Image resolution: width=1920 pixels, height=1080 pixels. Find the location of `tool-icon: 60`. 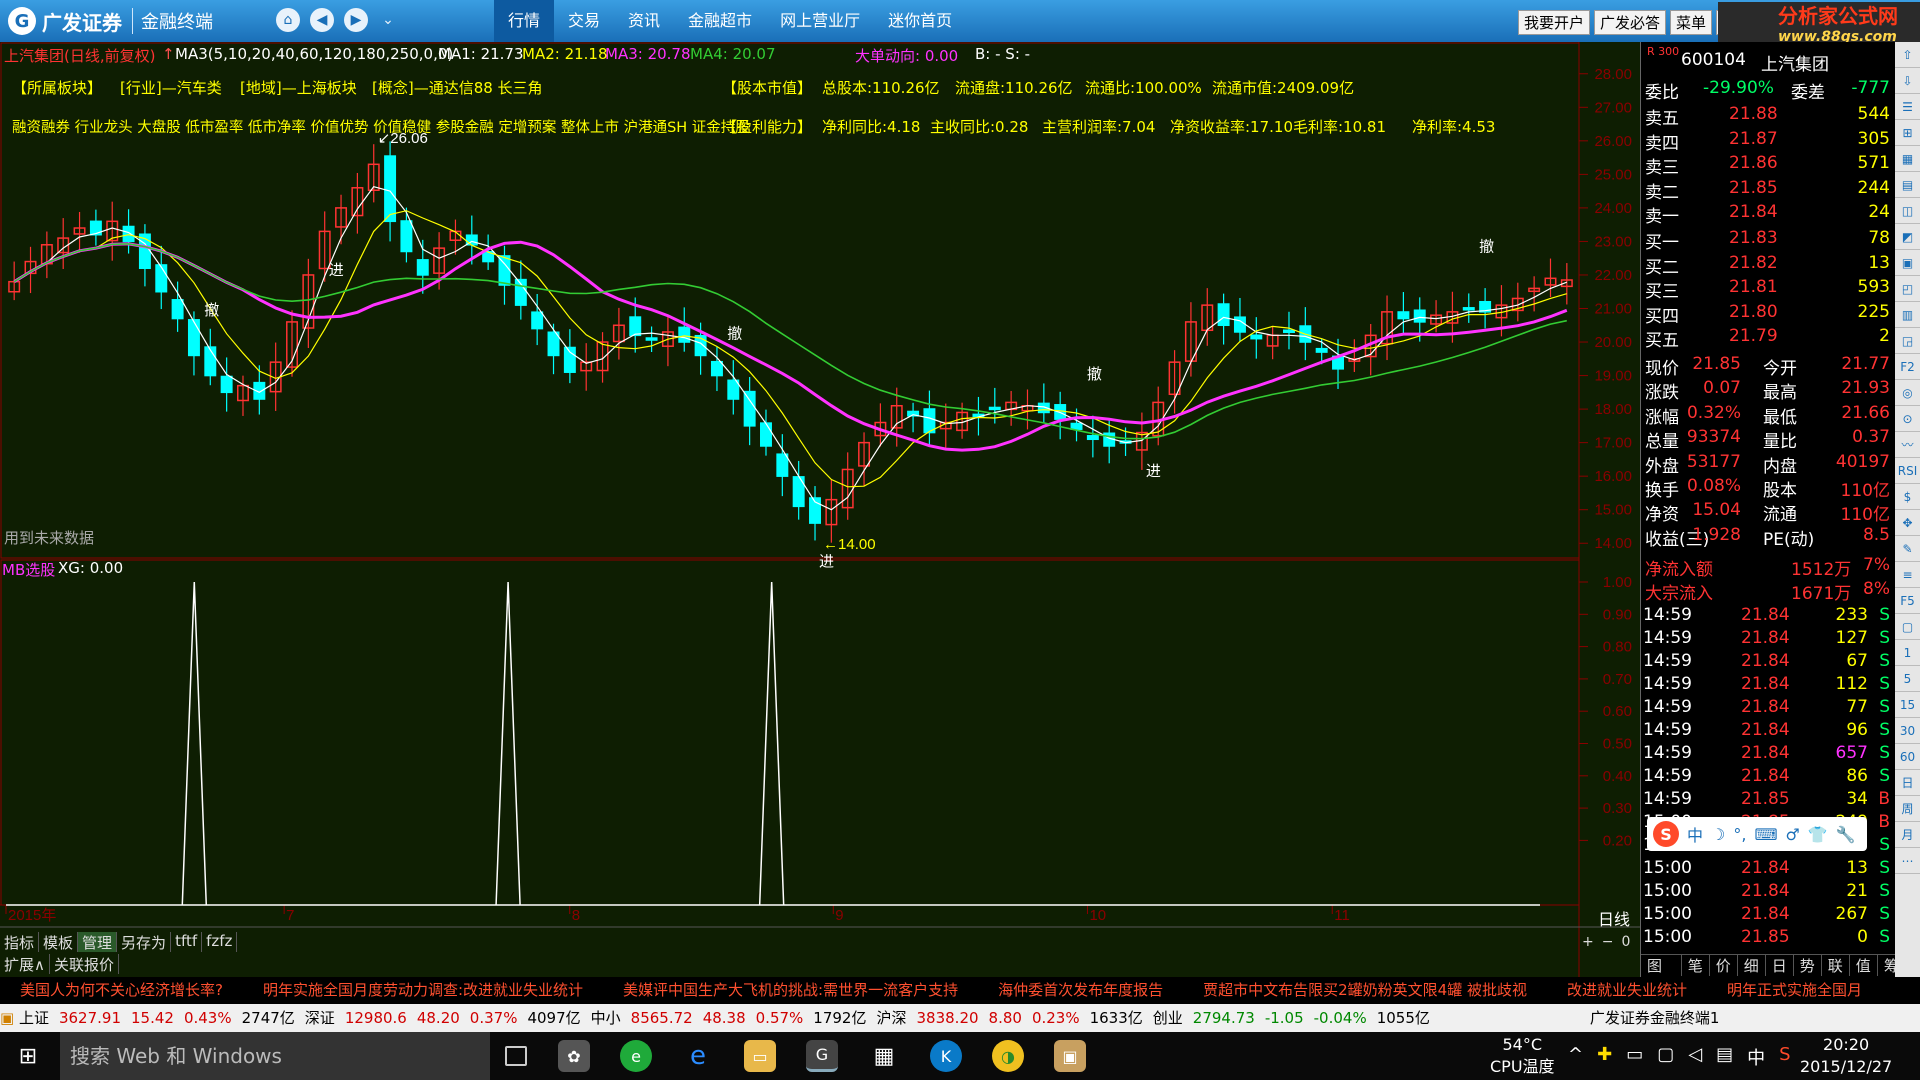

tool-icon: 60 is located at coordinates (1907, 757).